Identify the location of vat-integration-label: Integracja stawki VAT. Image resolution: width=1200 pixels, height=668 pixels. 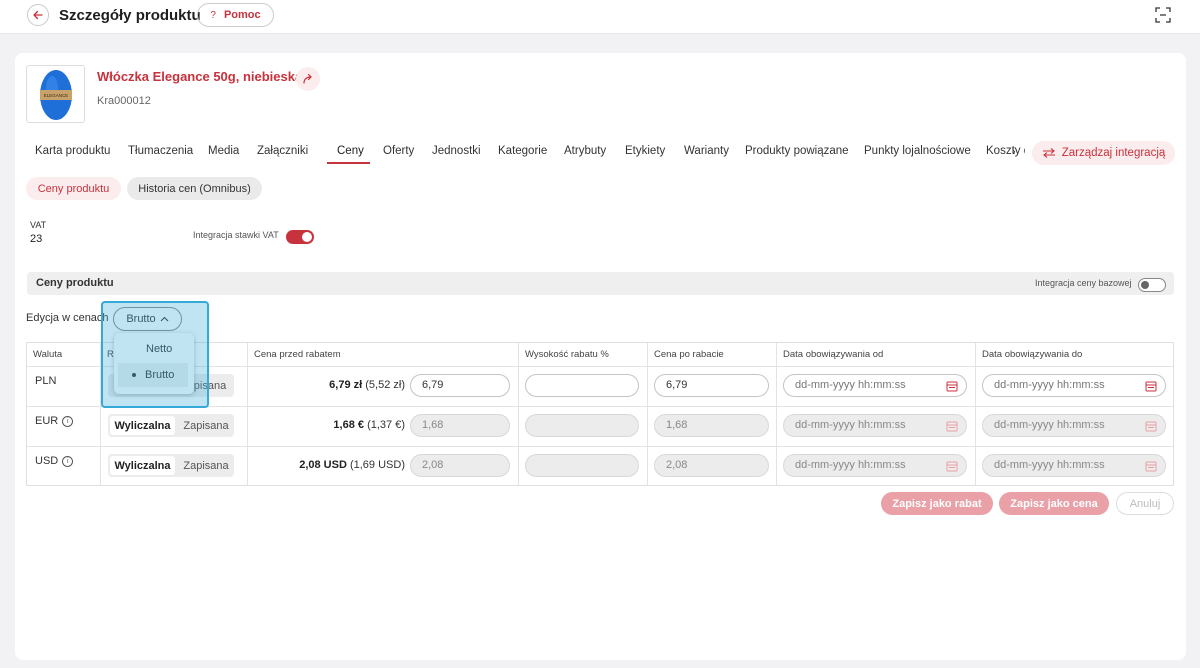
(236, 235).